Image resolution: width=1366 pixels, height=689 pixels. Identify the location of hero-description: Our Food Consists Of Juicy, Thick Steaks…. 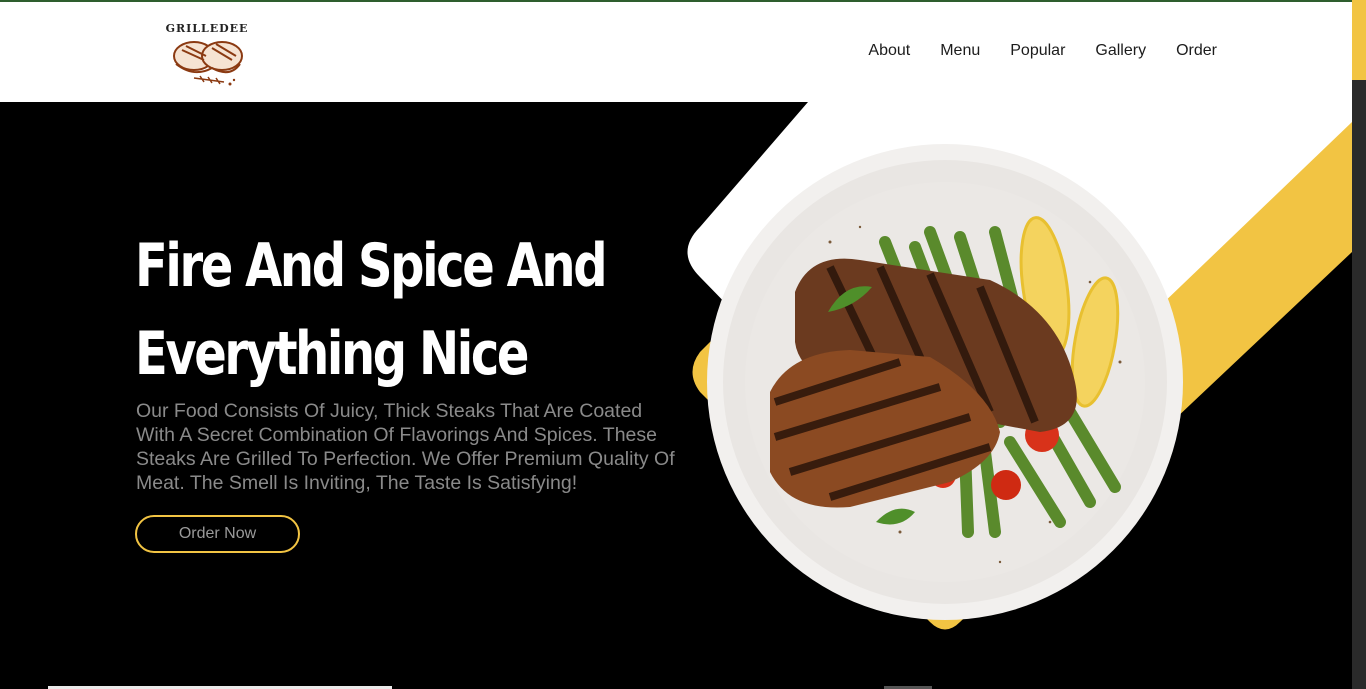
(405, 447).